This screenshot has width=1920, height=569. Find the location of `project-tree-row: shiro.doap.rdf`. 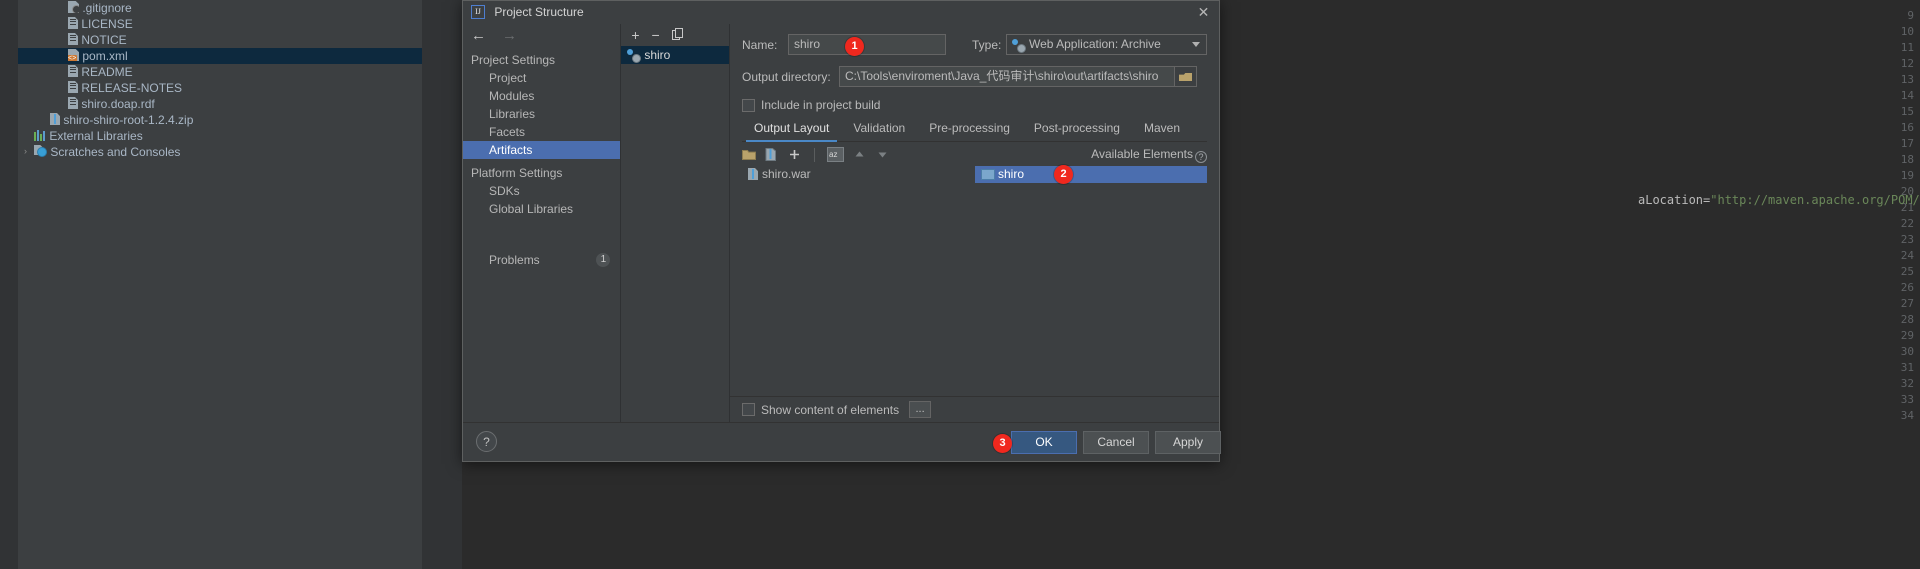

project-tree-row: shiro.doap.rdf is located at coordinates (220, 104).